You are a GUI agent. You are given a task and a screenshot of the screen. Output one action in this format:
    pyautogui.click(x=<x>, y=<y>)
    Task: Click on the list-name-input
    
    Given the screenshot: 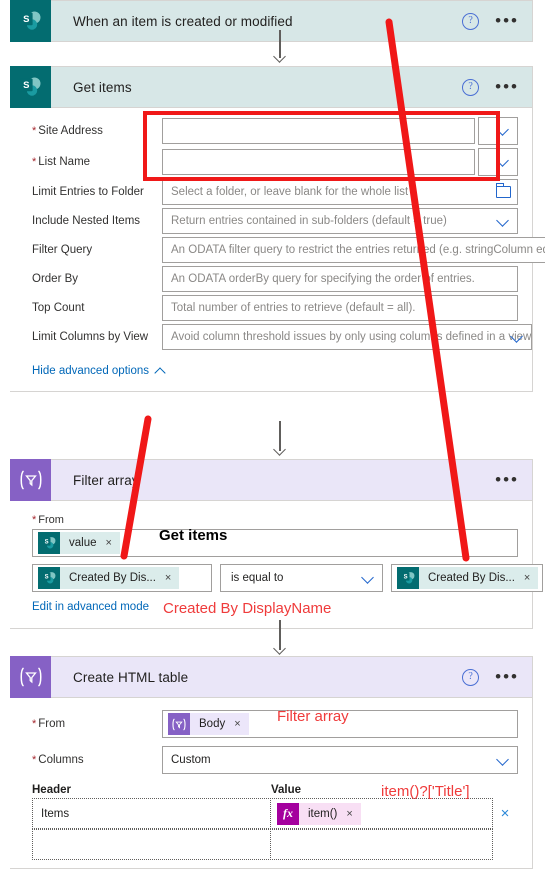 What is the action you would take?
    pyautogui.click(x=318, y=162)
    